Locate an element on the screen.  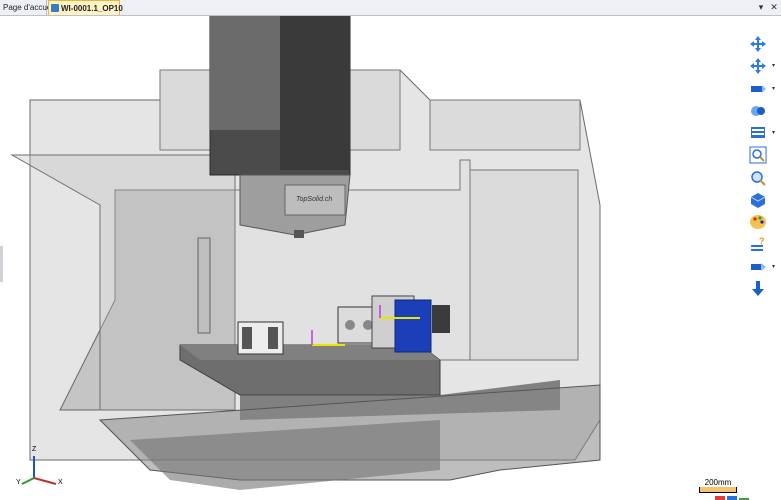
close-tab-button: ✕ is located at coordinates (774, 7).